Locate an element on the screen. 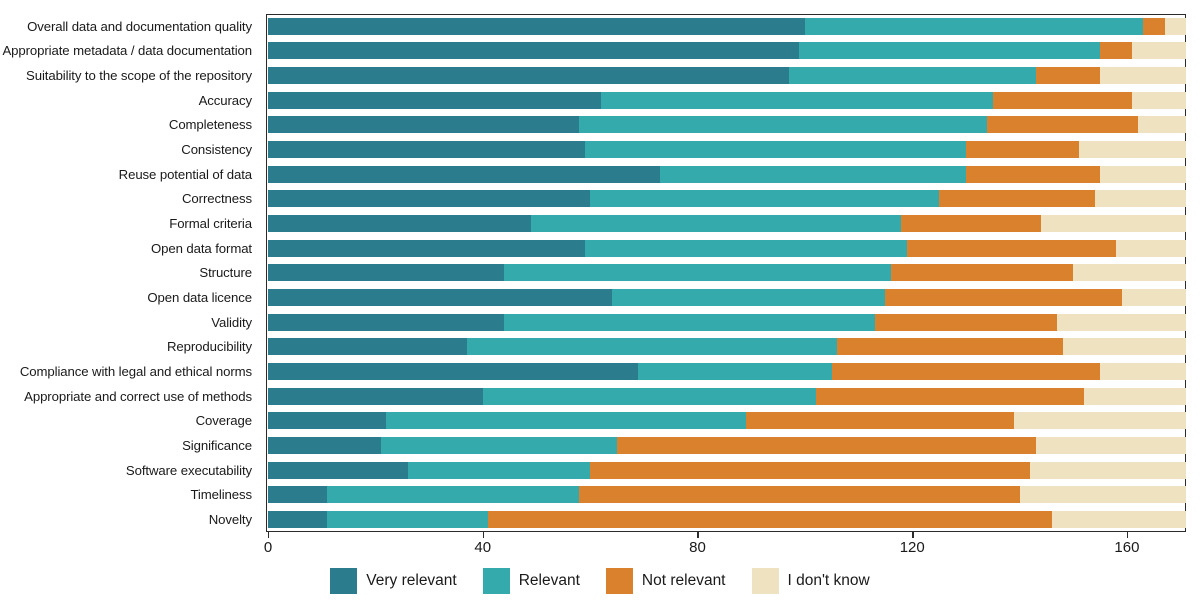  legend-item: I don't know is located at coordinates (810, 581).